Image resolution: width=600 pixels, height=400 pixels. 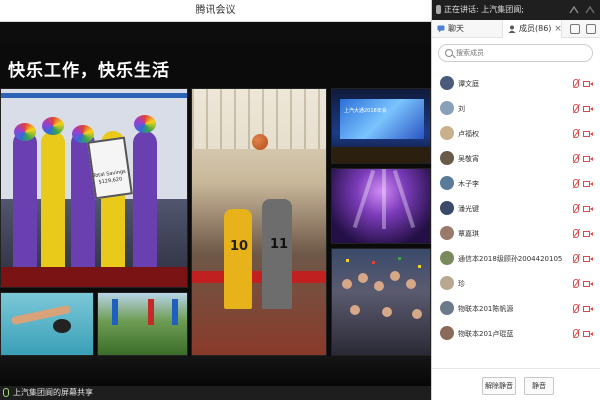 What do you see at coordinates (516, 84) in the screenshot?
I see `member-row: 谭文庭` at bounding box center [516, 84].